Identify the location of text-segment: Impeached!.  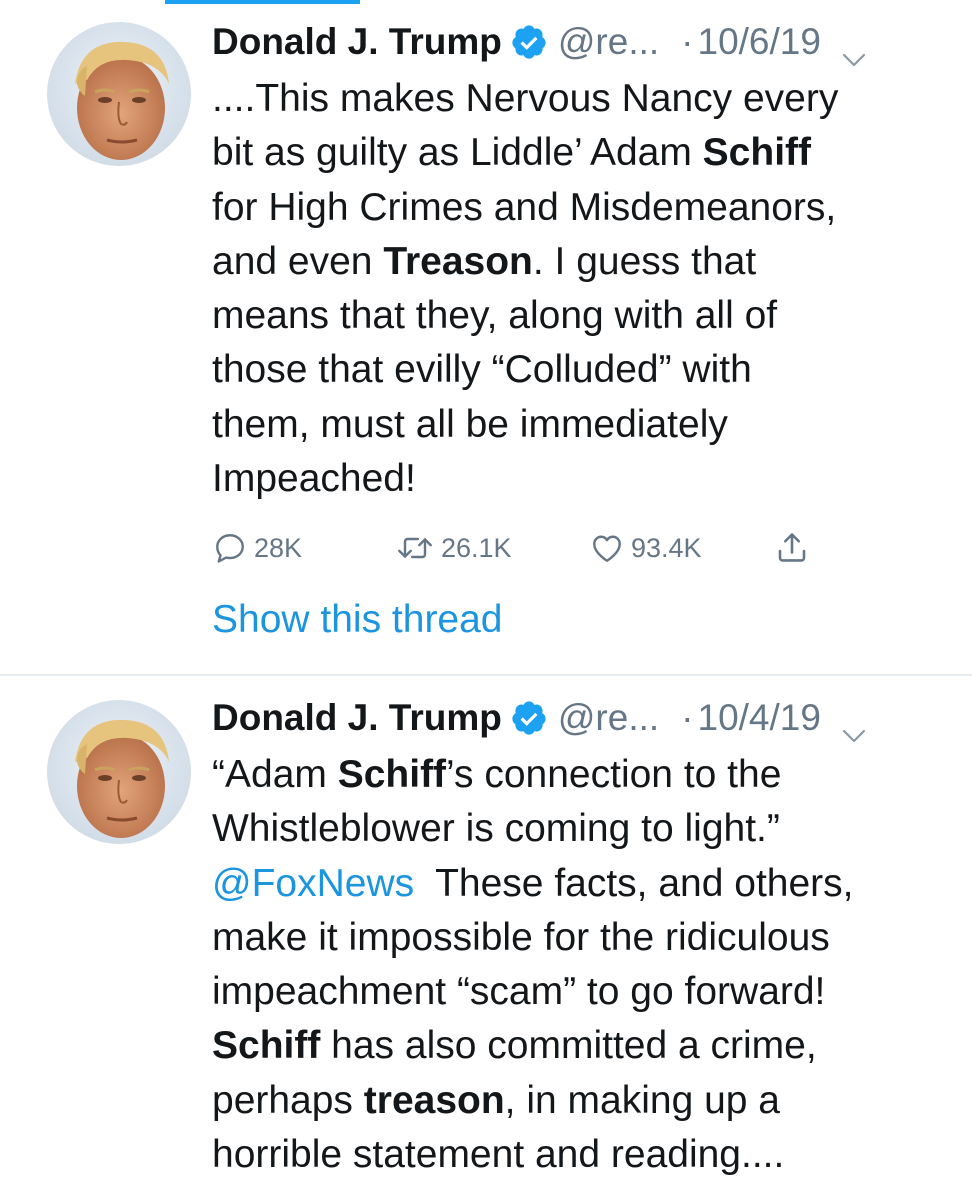
(314, 479).